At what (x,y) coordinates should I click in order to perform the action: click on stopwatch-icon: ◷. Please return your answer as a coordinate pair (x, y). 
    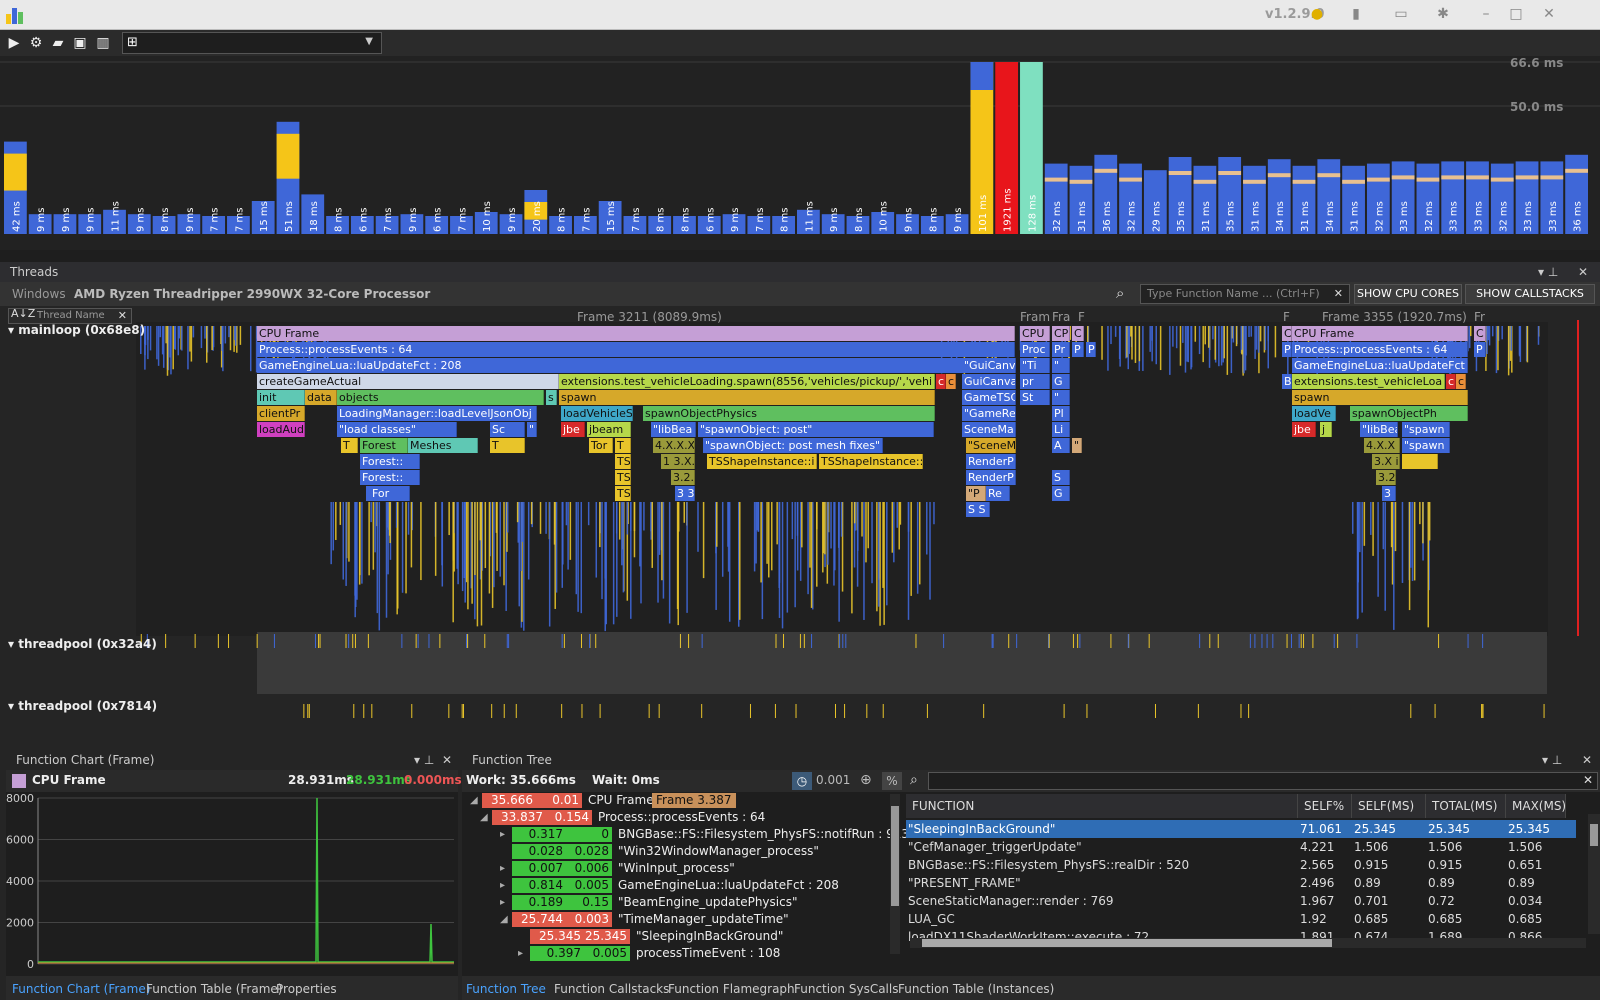
    Looking at the image, I should click on (802, 781).